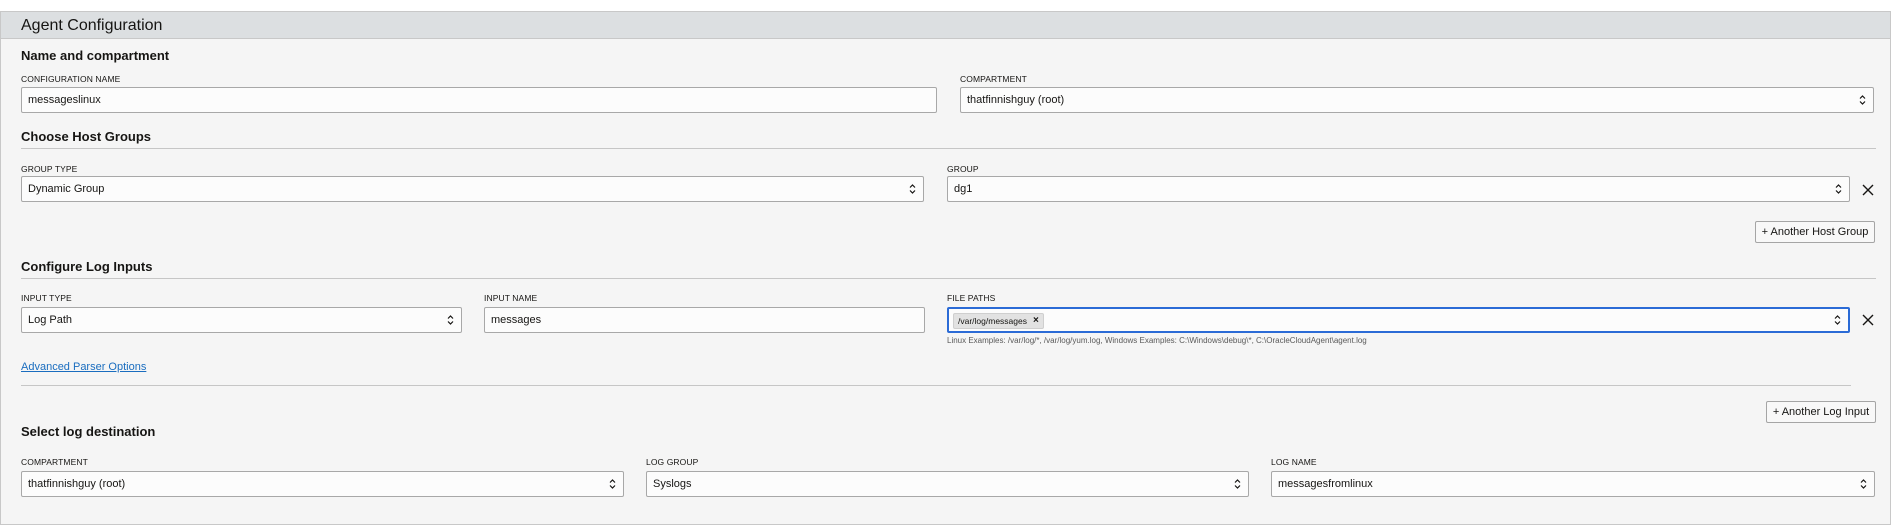 The image size is (1893, 525). Describe the element at coordinates (66, 189) in the screenshot. I see `group-type-value: Dynamic Group` at that location.